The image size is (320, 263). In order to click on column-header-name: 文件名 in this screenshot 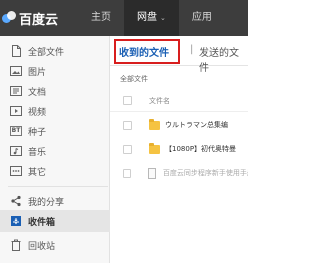, I will do `click(159, 101)`.